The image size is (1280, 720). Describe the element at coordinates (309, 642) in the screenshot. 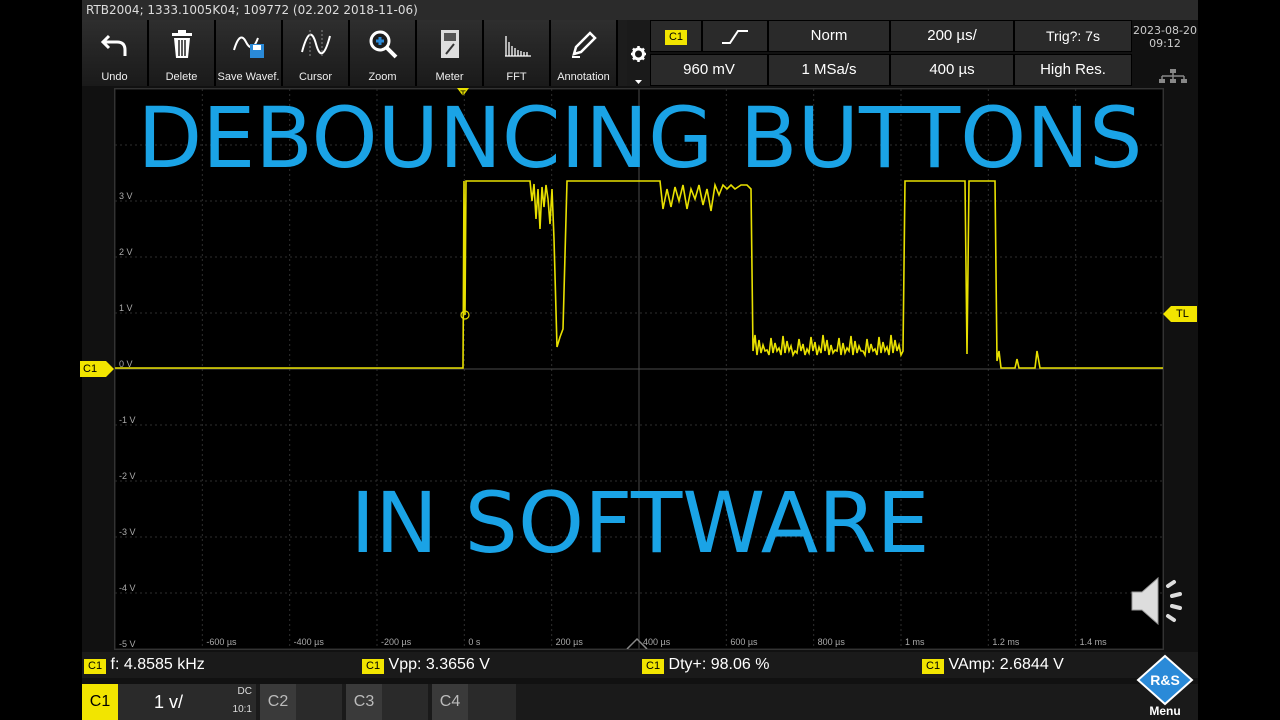

I see `x-tick-label: -400 µs` at that location.